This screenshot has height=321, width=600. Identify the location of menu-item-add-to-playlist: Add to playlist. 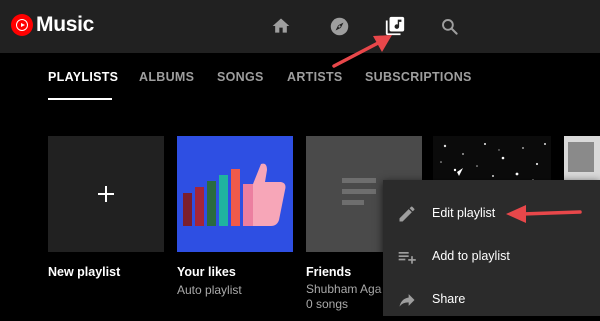
(491, 257).